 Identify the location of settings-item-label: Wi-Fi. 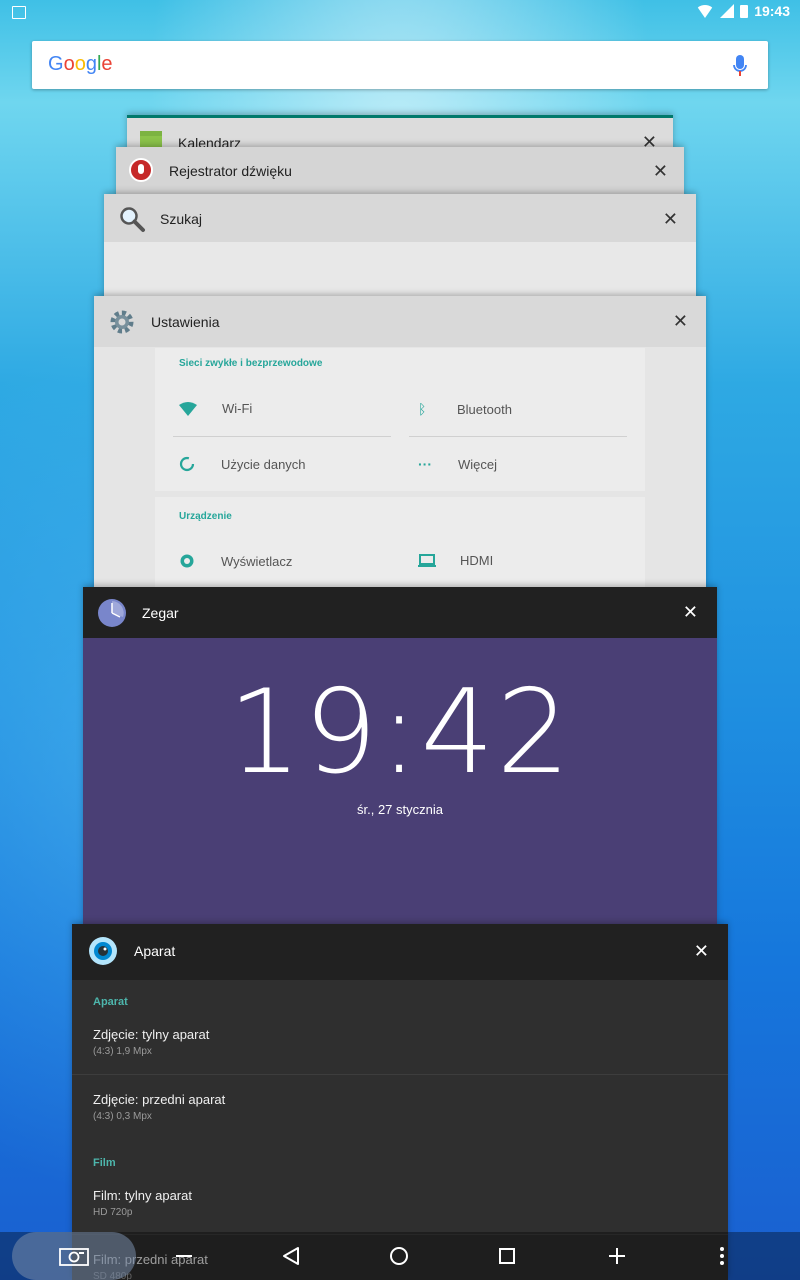
(237, 408).